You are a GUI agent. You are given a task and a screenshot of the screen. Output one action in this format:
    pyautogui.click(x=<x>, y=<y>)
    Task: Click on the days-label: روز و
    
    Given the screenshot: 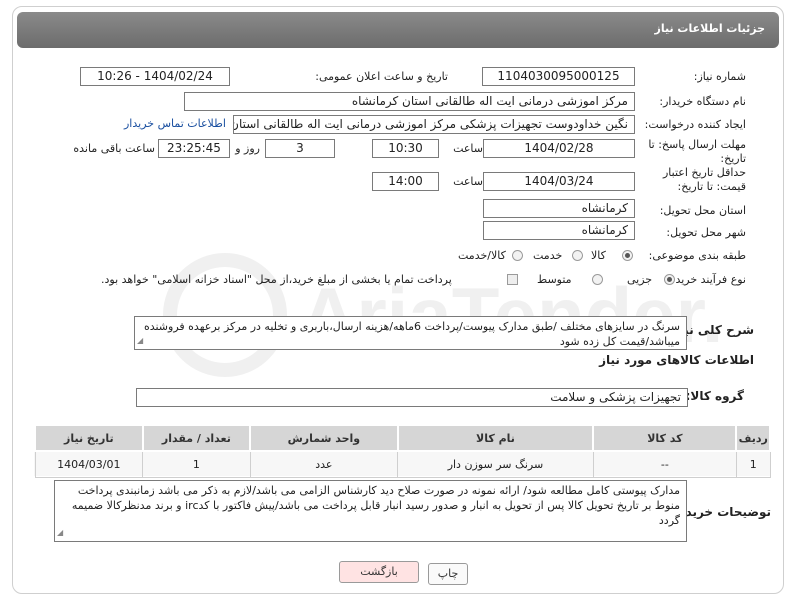 What is the action you would take?
    pyautogui.click(x=247, y=148)
    